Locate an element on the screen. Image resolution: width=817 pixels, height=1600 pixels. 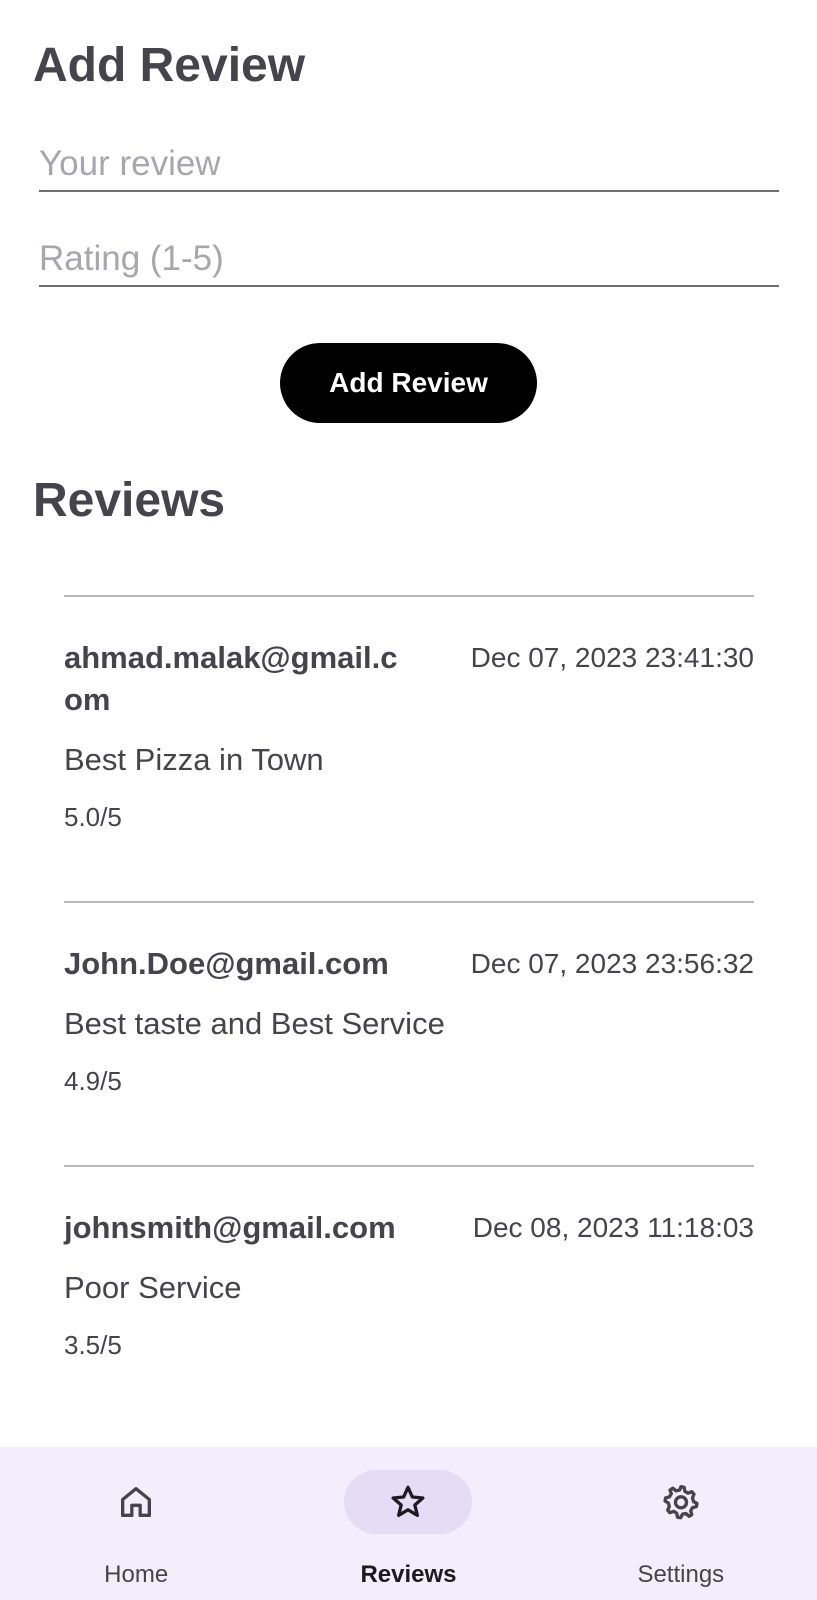
add-review-button: Add Review is located at coordinates (408, 383).